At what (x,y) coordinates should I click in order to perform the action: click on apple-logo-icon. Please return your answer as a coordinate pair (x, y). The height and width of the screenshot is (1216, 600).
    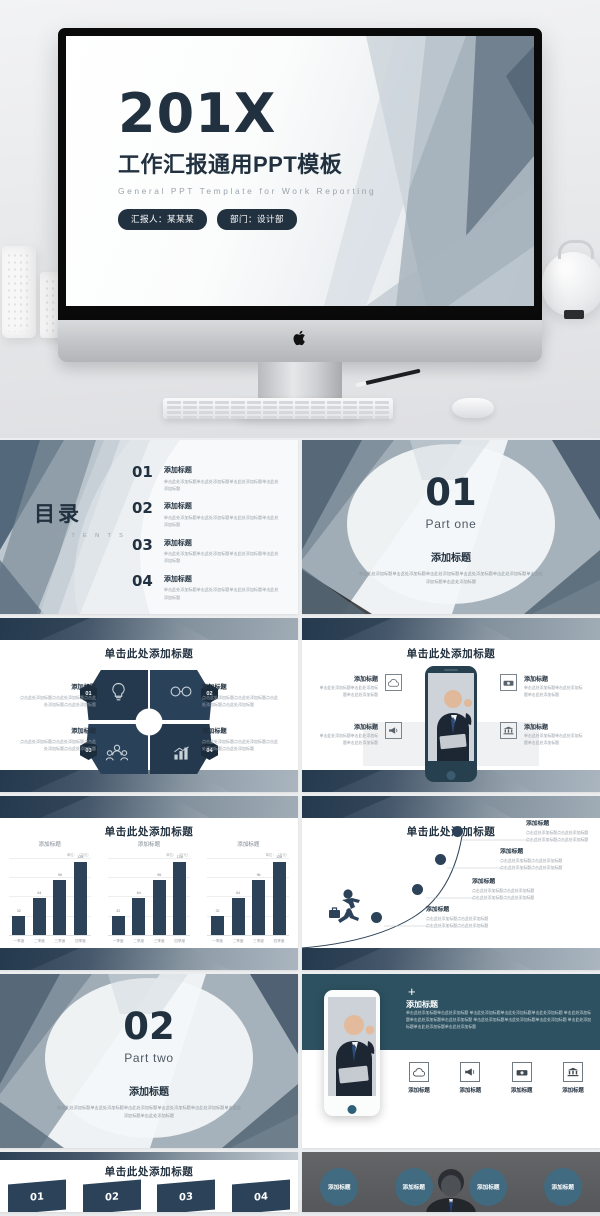
    Looking at the image, I should click on (299, 338).